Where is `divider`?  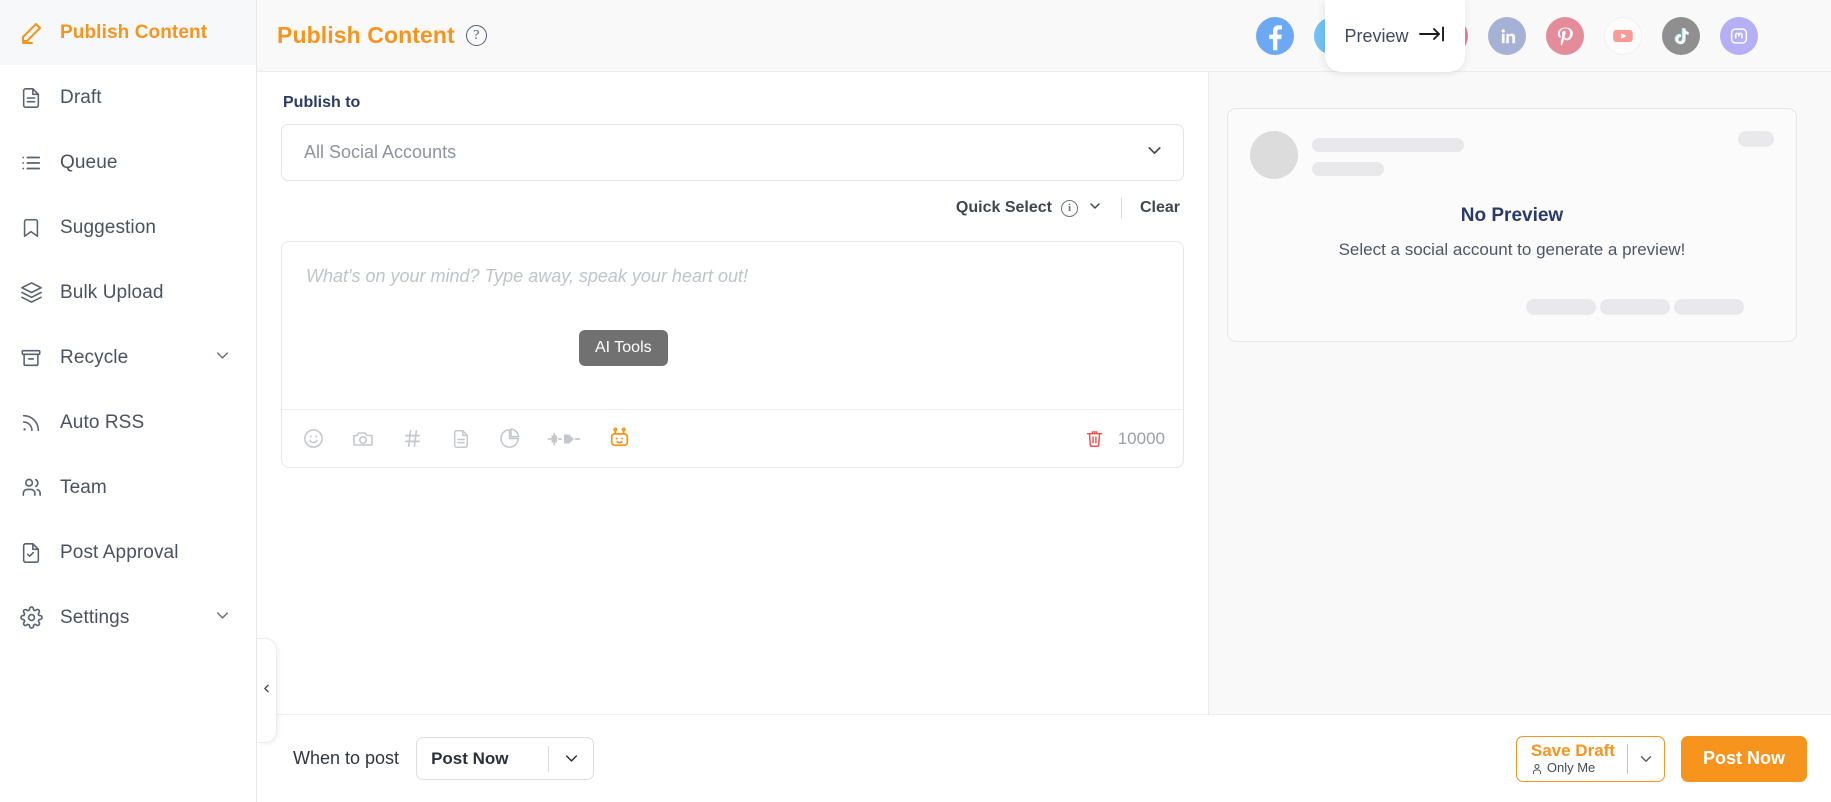 divider is located at coordinates (1121, 208).